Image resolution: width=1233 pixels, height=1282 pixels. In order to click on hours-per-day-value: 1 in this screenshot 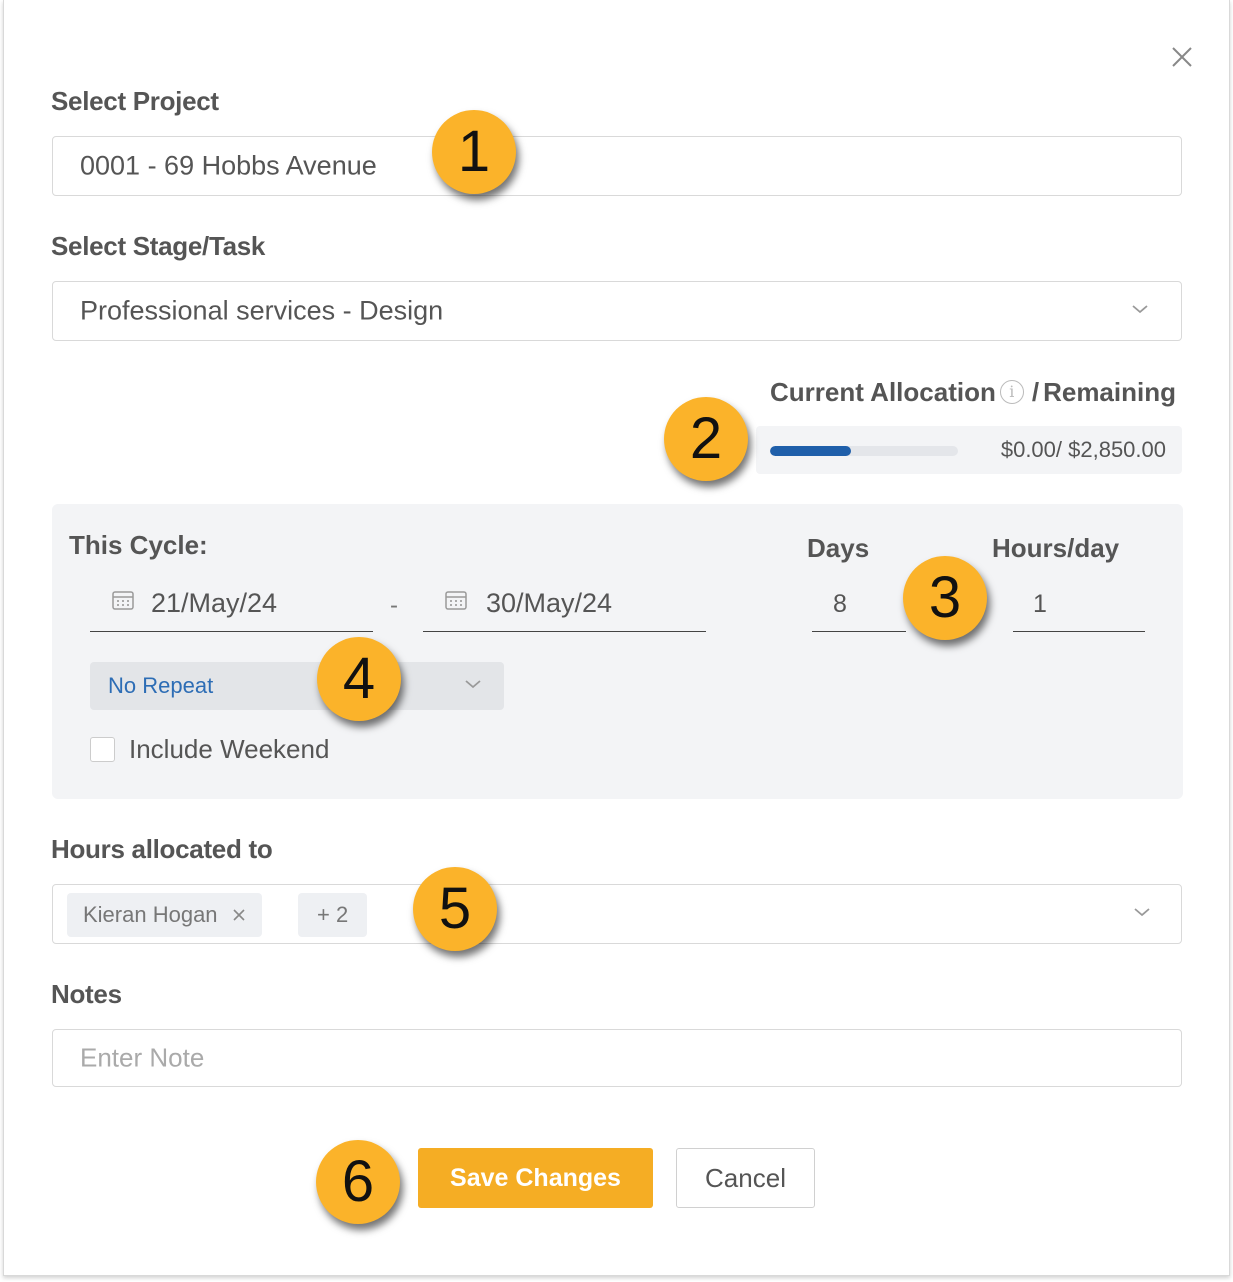, I will do `click(1040, 604)`.